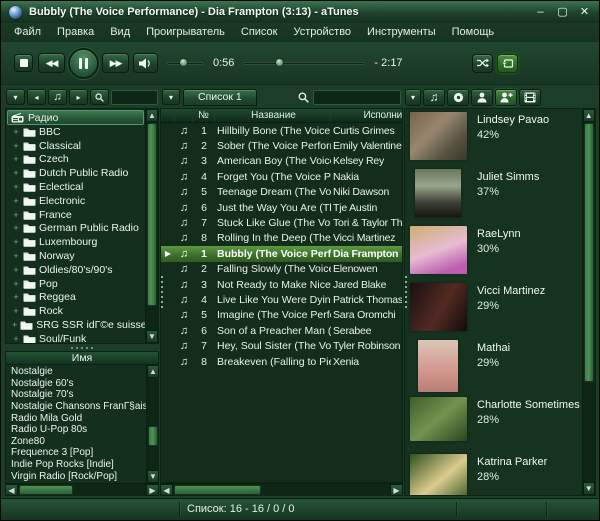 The height and width of the screenshot is (521, 600). What do you see at coordinates (413, 97) in the screenshot?
I see `context-menu-button: ▾` at bounding box center [413, 97].